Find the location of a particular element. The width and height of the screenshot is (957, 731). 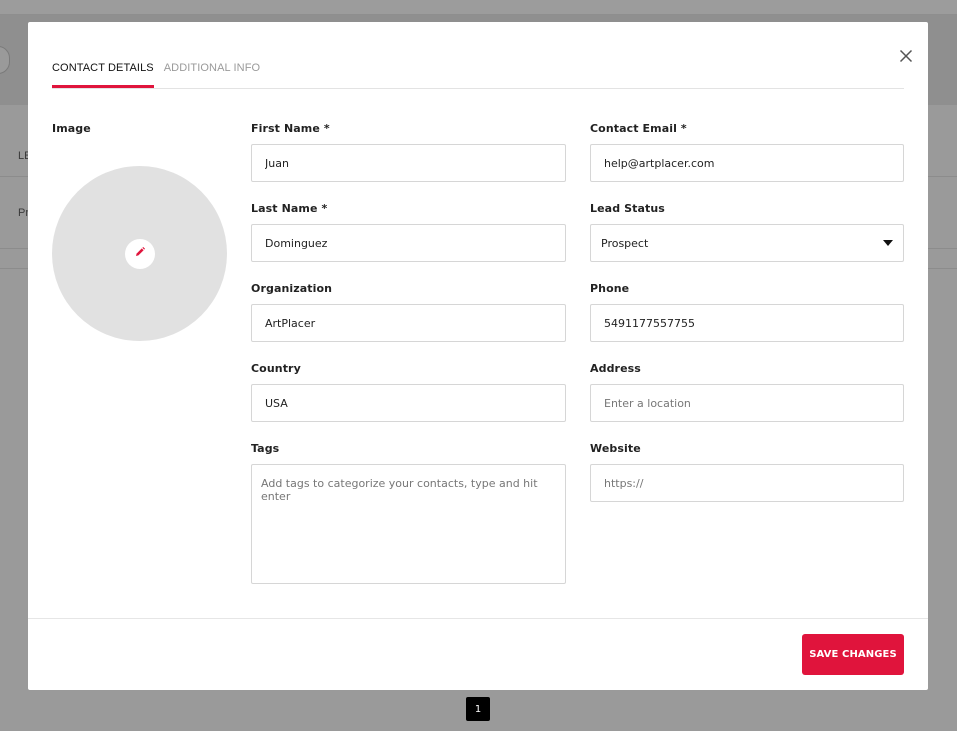

image-label: Image is located at coordinates (71, 128).